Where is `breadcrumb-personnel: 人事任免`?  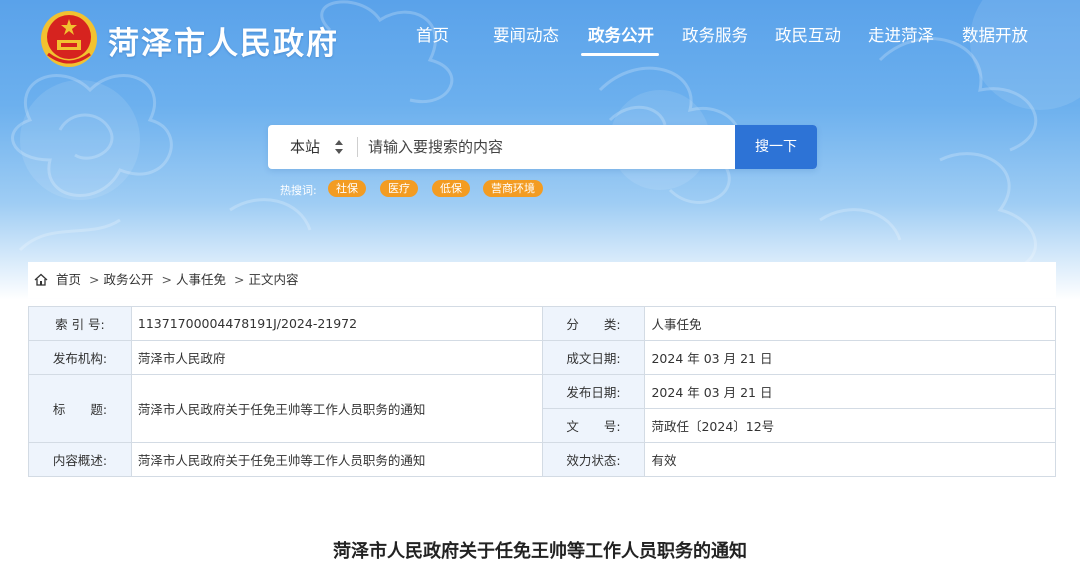 breadcrumb-personnel: 人事任免 is located at coordinates (201, 279).